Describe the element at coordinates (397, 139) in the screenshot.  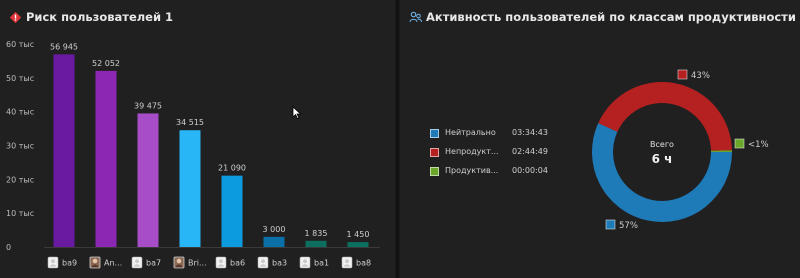
I see `panel-divider` at that location.